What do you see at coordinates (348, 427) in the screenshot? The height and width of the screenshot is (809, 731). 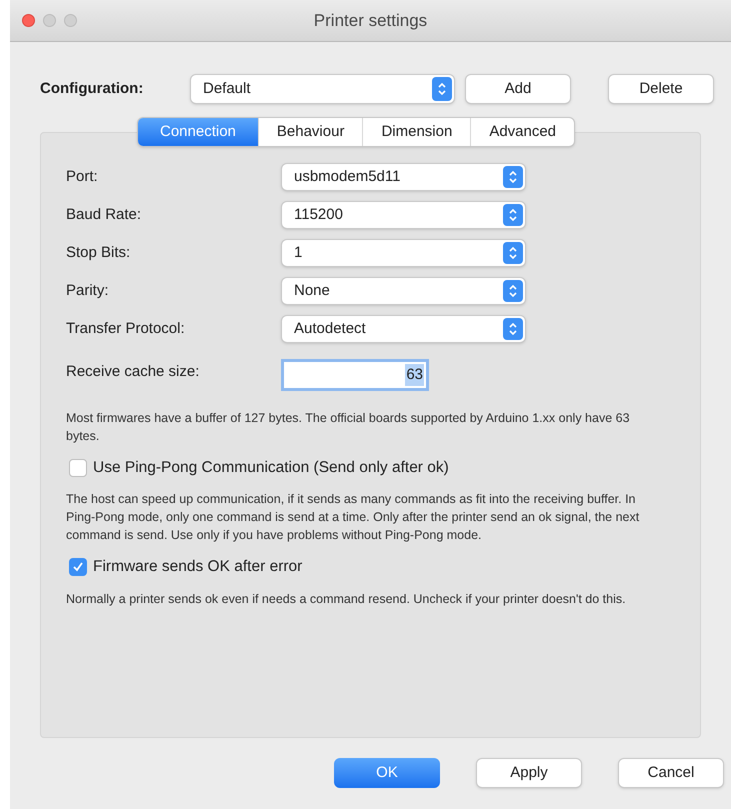 I see `help-text: Most firmwares have a buffer of 127 bytes. The official boards supported by Arduino 1.xx only have 63 bytes.` at bounding box center [348, 427].